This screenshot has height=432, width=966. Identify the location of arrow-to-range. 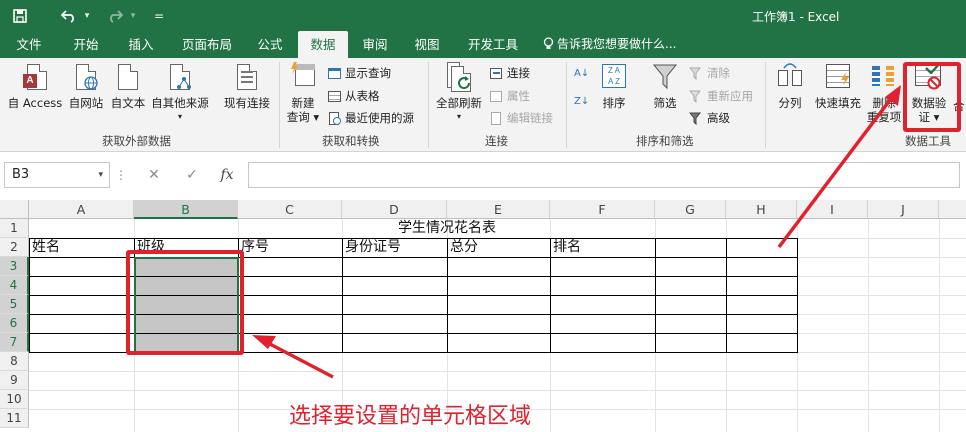
(300, 360).